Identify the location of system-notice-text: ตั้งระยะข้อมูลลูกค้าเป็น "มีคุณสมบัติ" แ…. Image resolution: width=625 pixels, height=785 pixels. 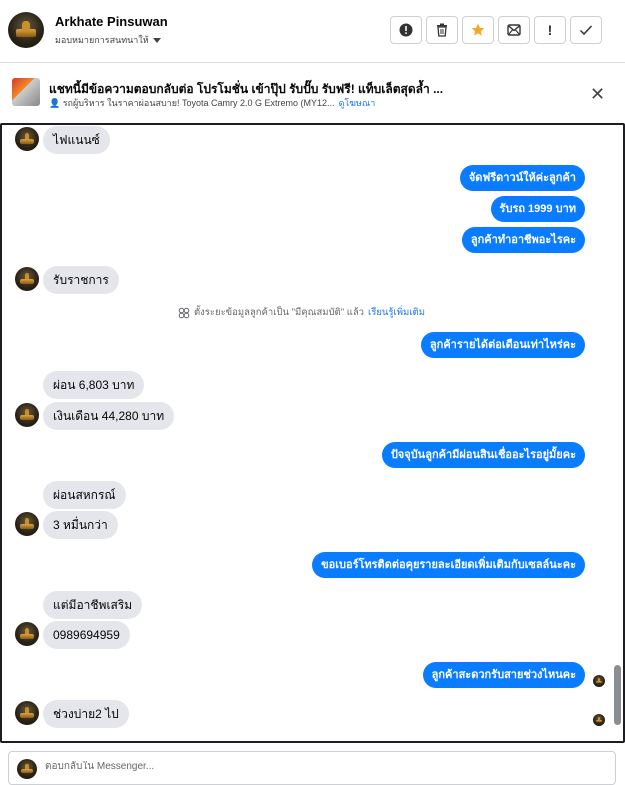
(279, 312).